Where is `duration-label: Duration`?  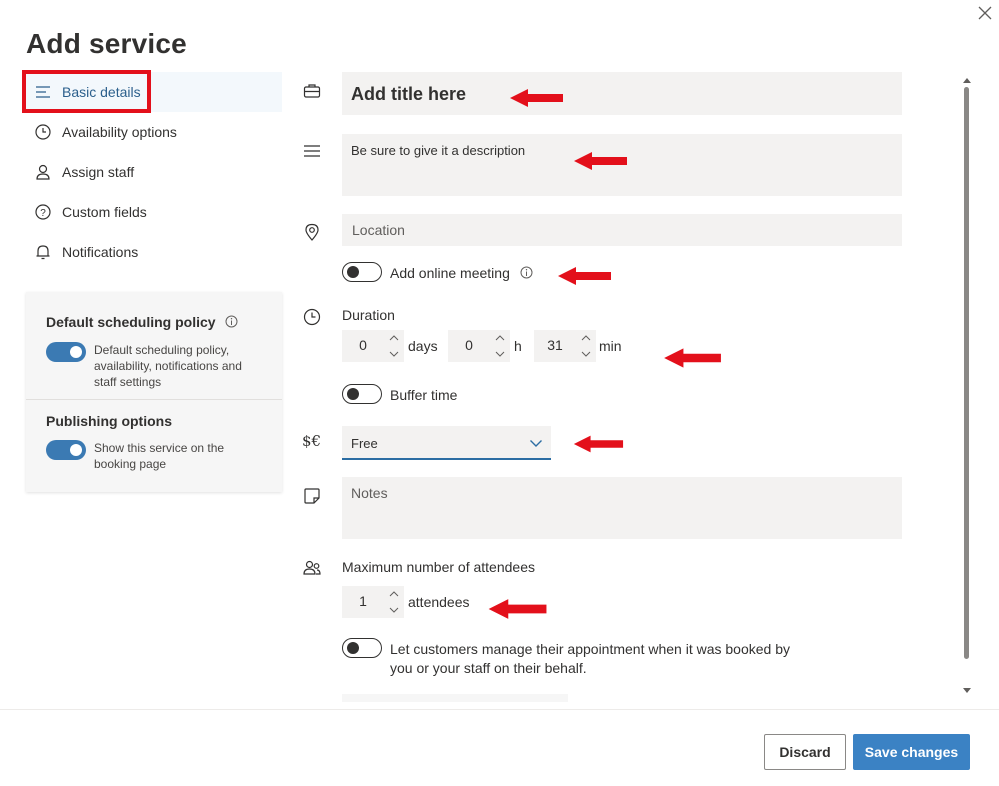 duration-label: Duration is located at coordinates (368, 315).